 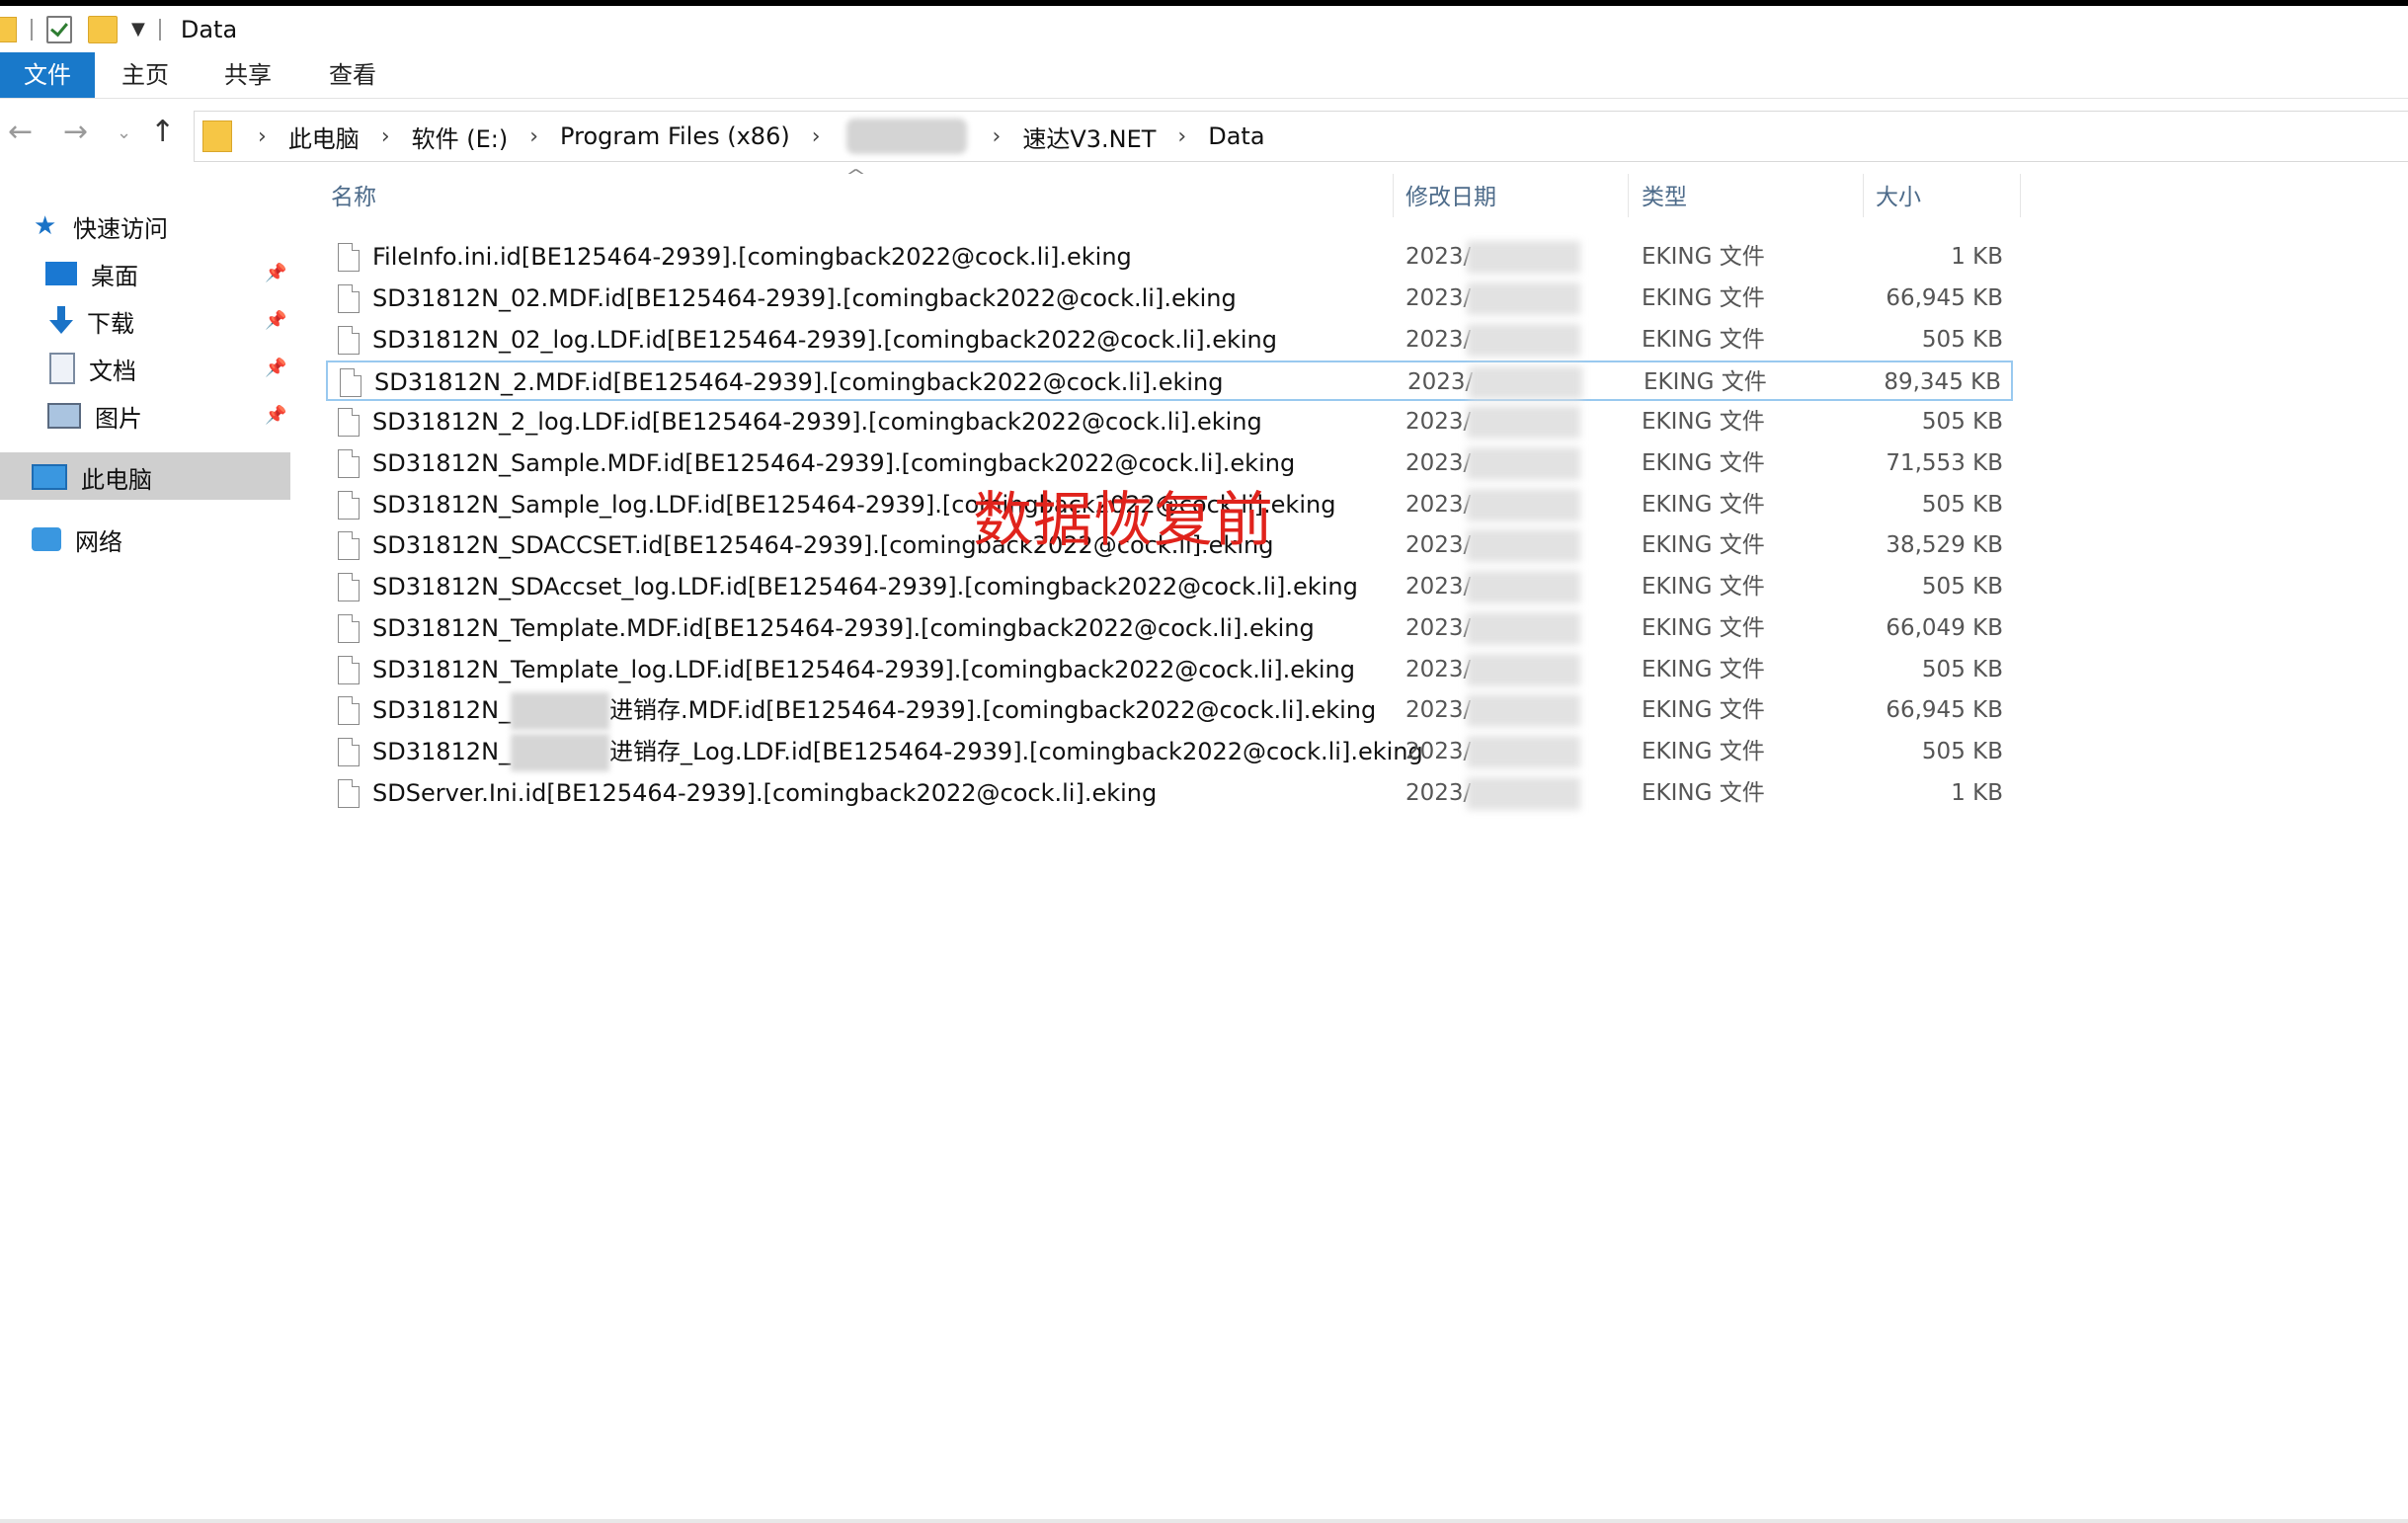 What do you see at coordinates (1962, 670) in the screenshot?
I see `file-size: 505 KB` at bounding box center [1962, 670].